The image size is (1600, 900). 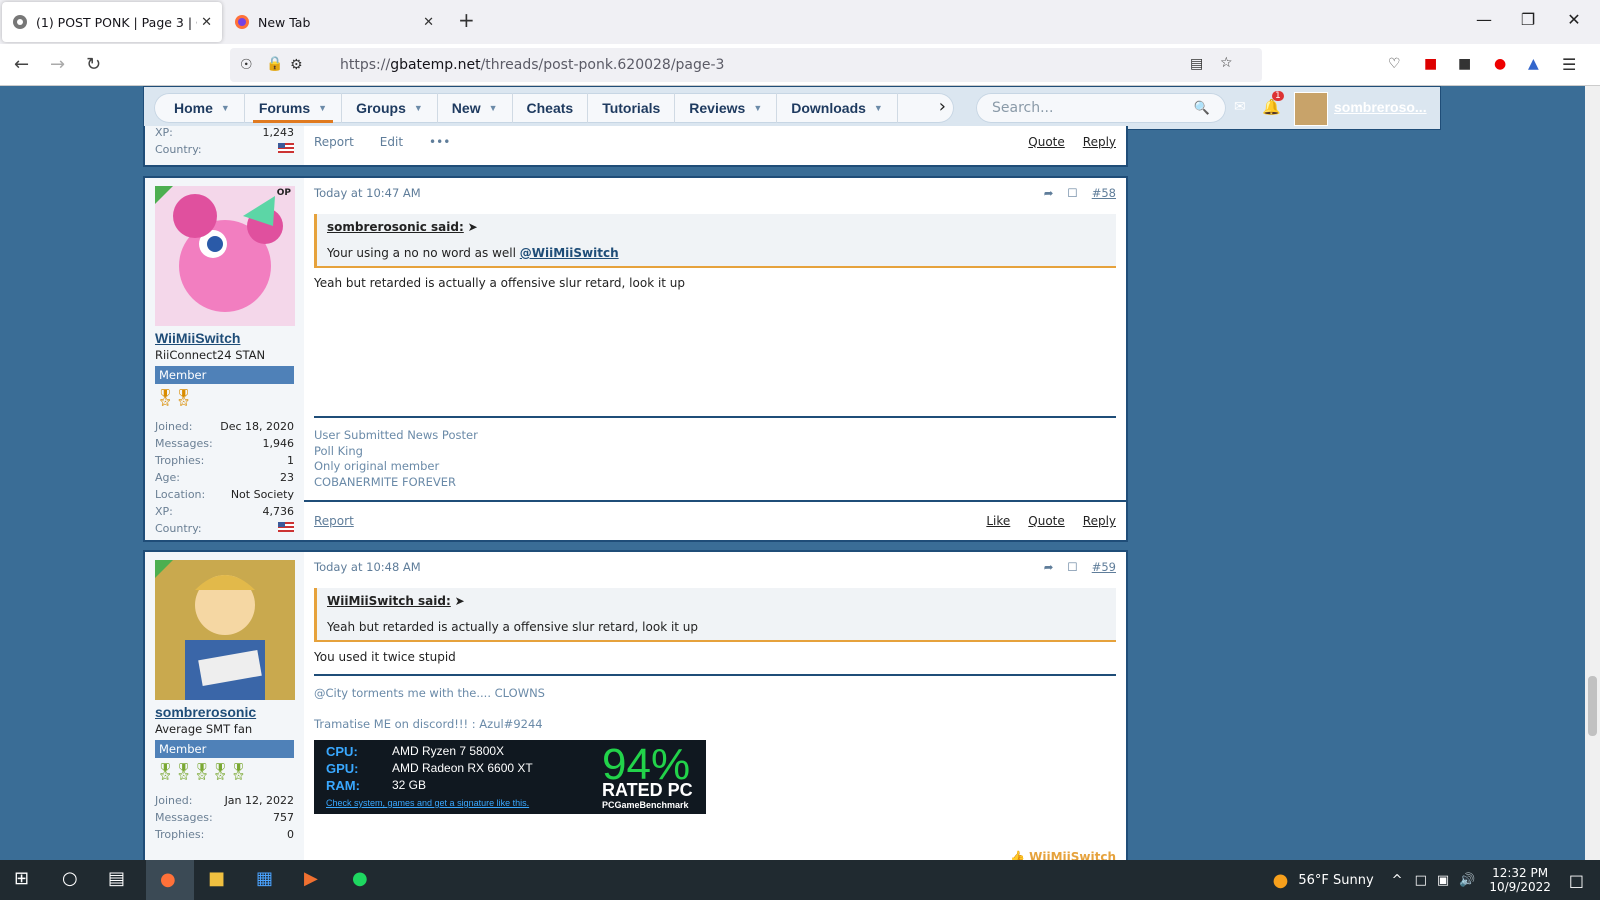 I want to click on bookmark-star-icon: ☆, so click(x=1226, y=63).